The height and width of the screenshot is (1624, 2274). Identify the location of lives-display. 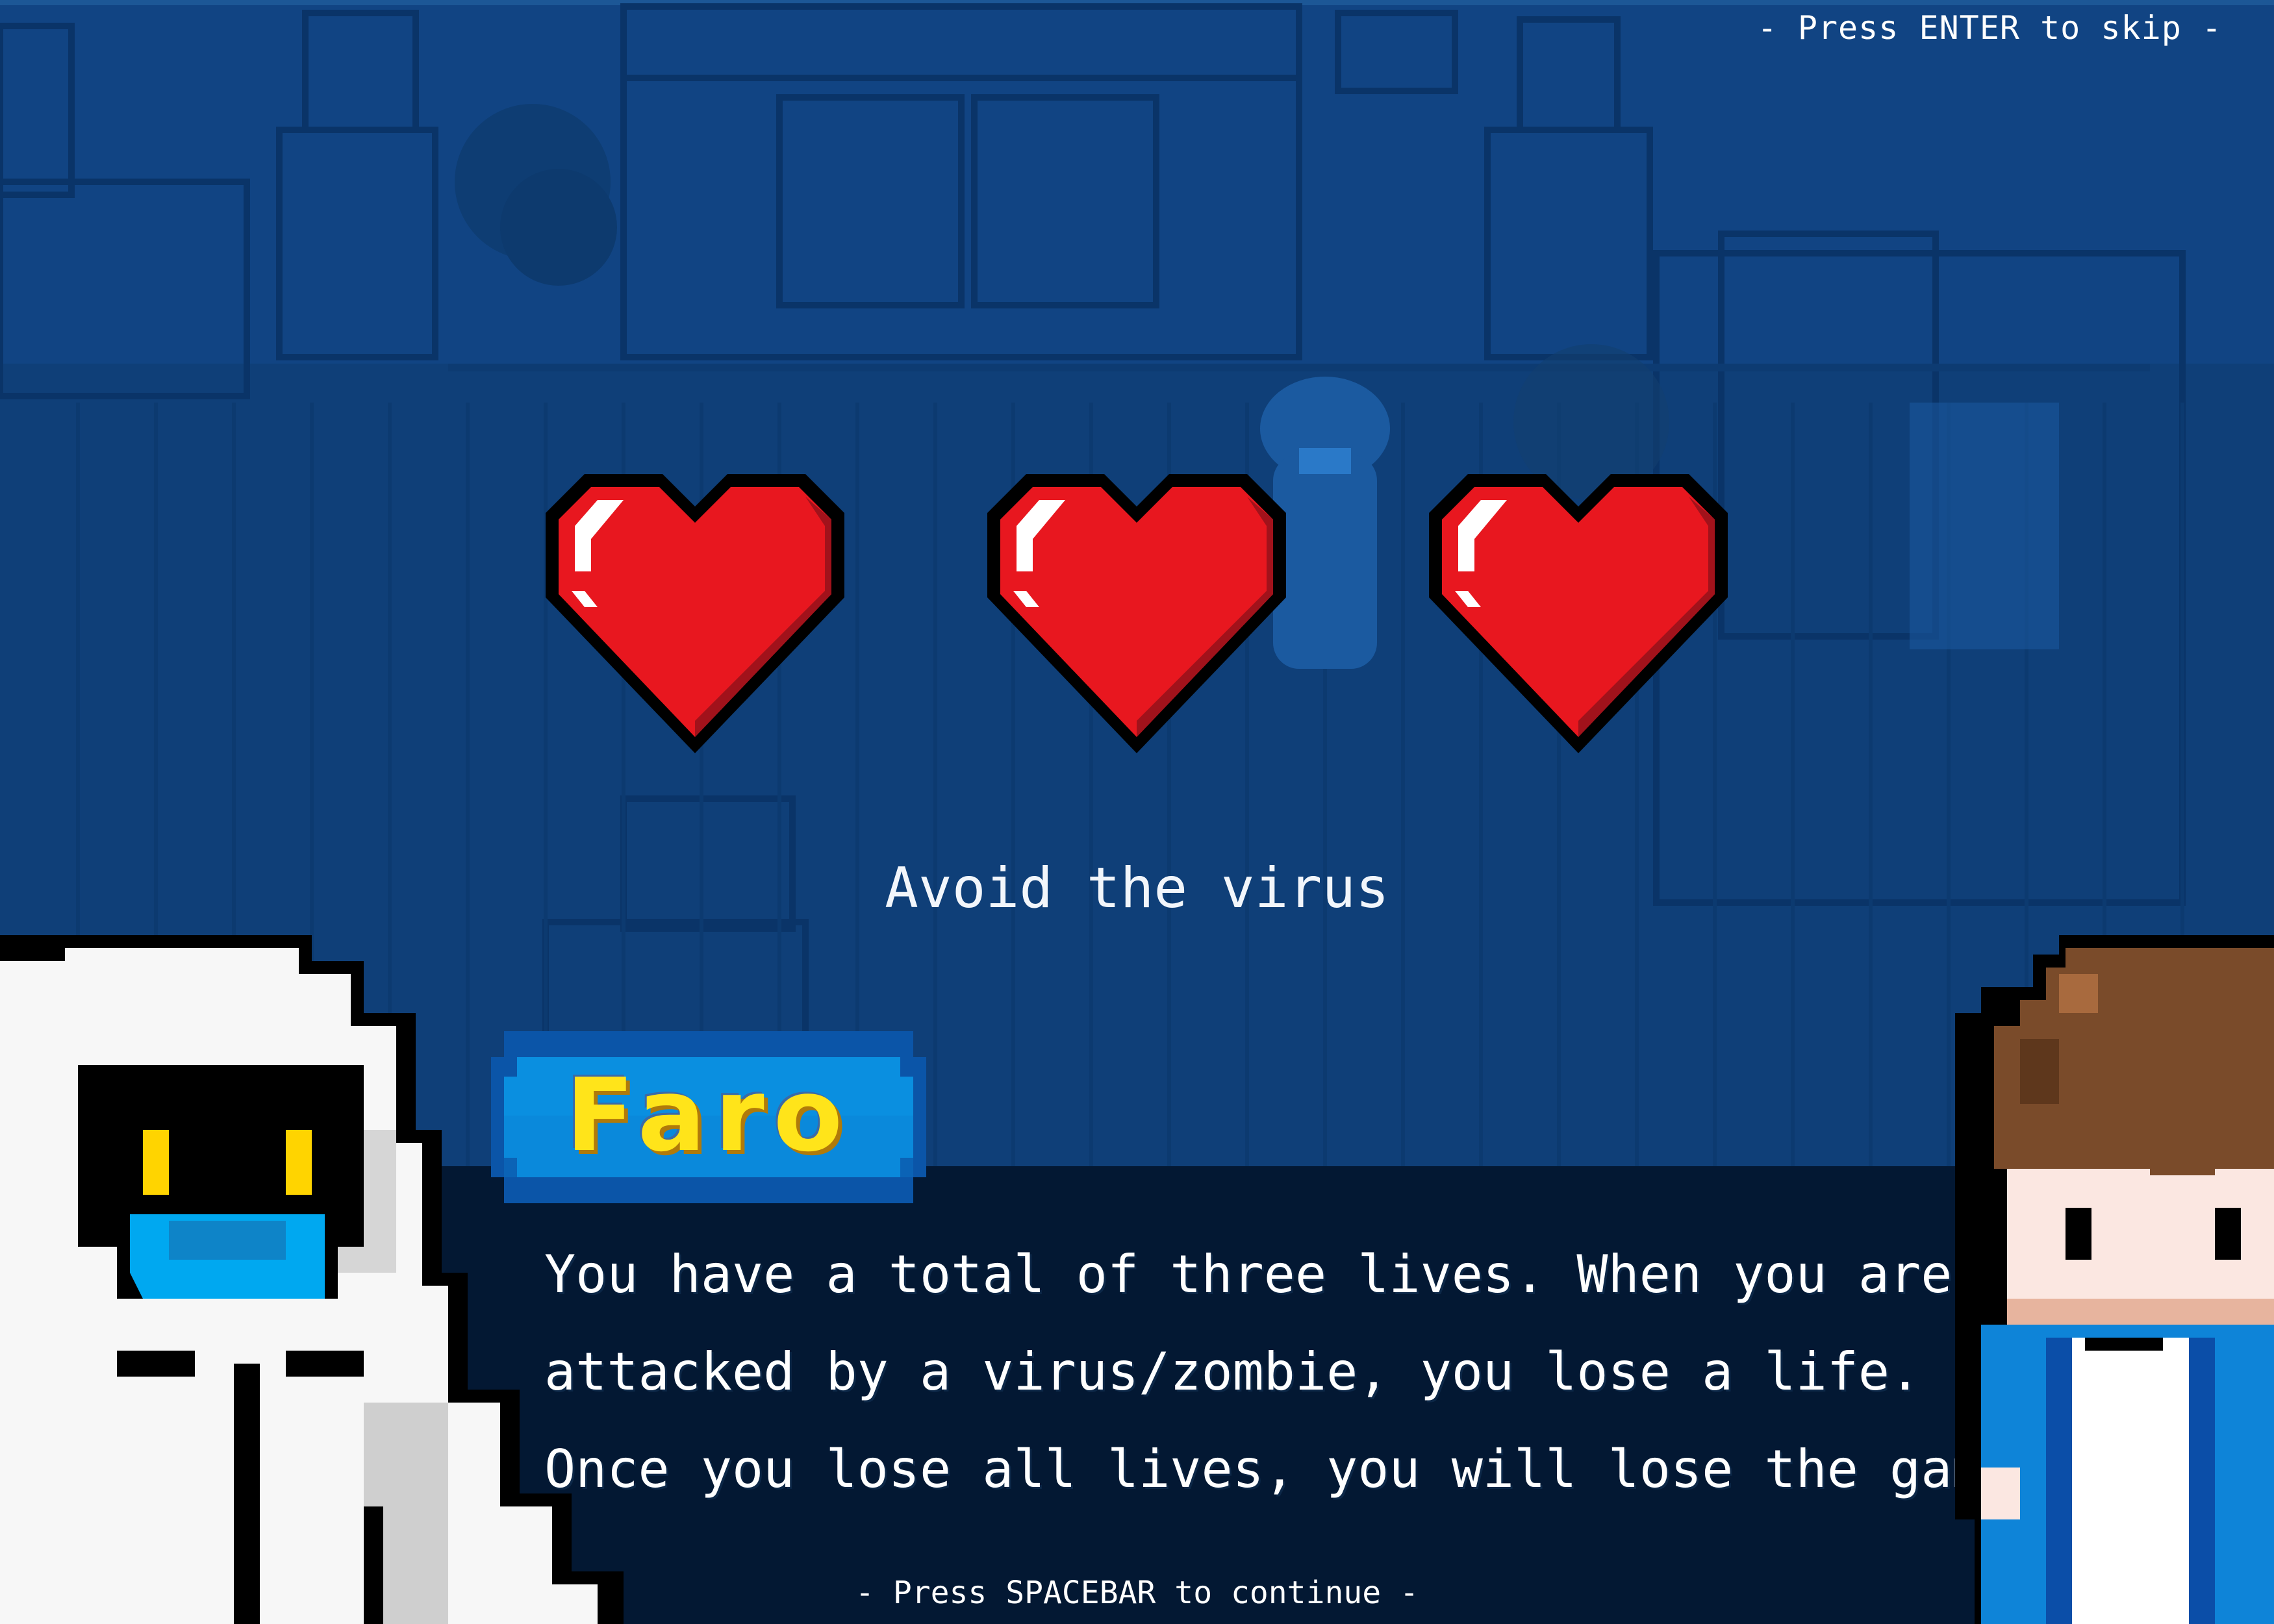
(1137, 610).